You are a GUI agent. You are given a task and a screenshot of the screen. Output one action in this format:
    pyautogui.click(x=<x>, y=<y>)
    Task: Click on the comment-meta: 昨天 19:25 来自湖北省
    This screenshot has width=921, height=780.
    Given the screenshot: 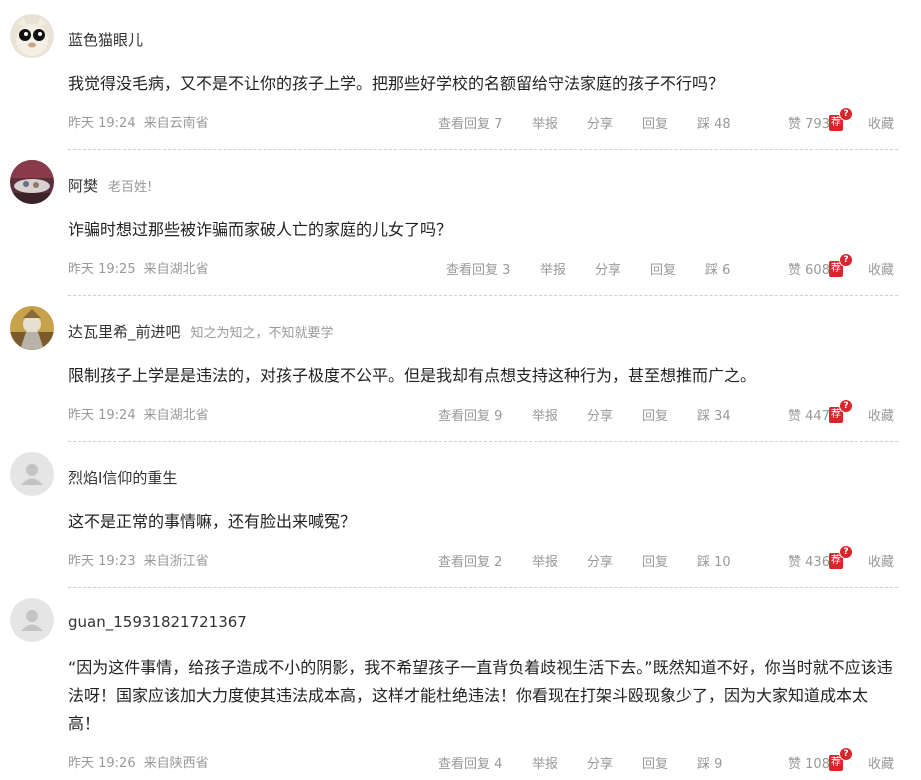 What is the action you would take?
    pyautogui.click(x=138, y=267)
    